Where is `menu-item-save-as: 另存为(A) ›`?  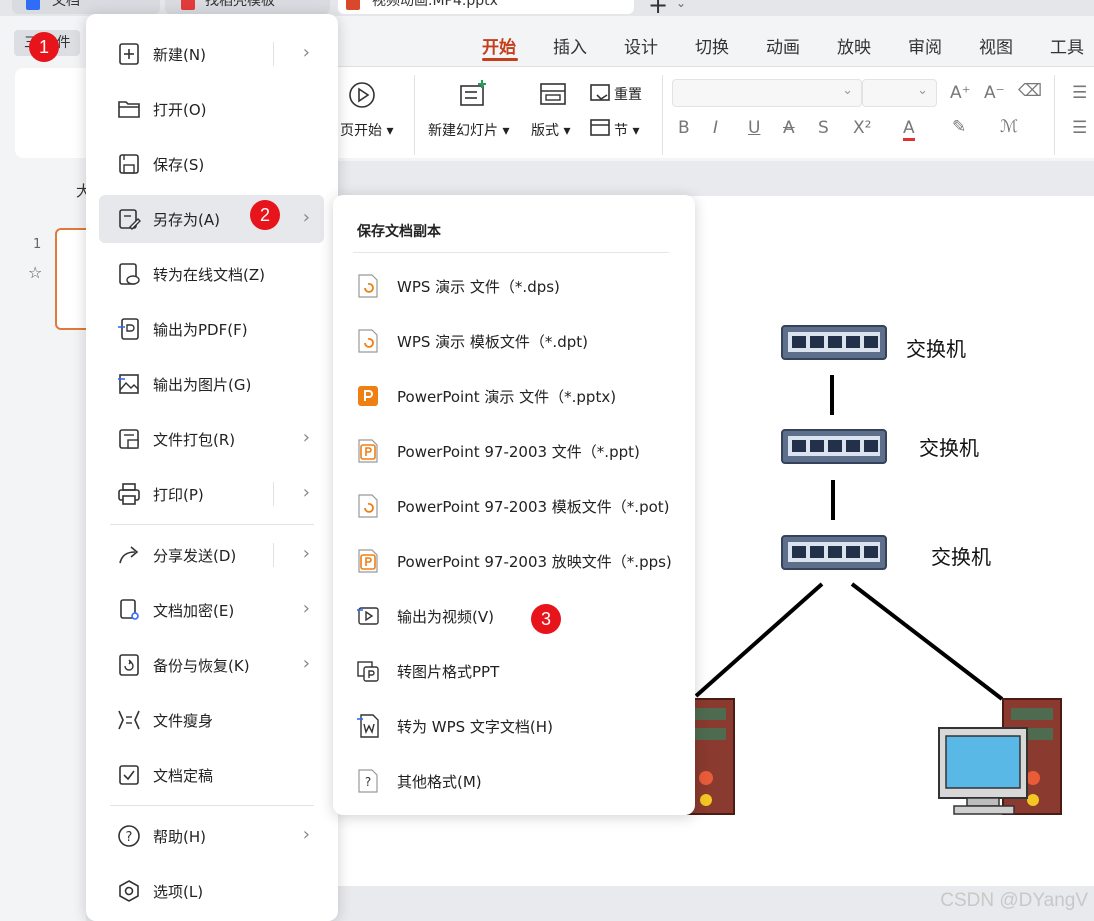 menu-item-save-as: 另存为(A) › is located at coordinates (211, 219).